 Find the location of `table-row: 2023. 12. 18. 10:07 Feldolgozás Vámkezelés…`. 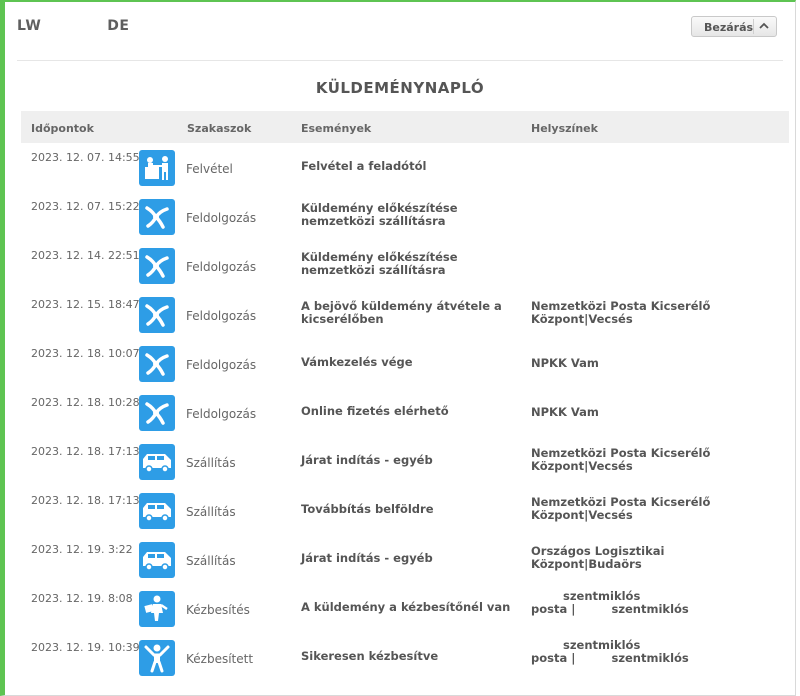

table-row: 2023. 12. 18. 10:07 Feldolgozás Vámkezelés… is located at coordinates (405, 363).